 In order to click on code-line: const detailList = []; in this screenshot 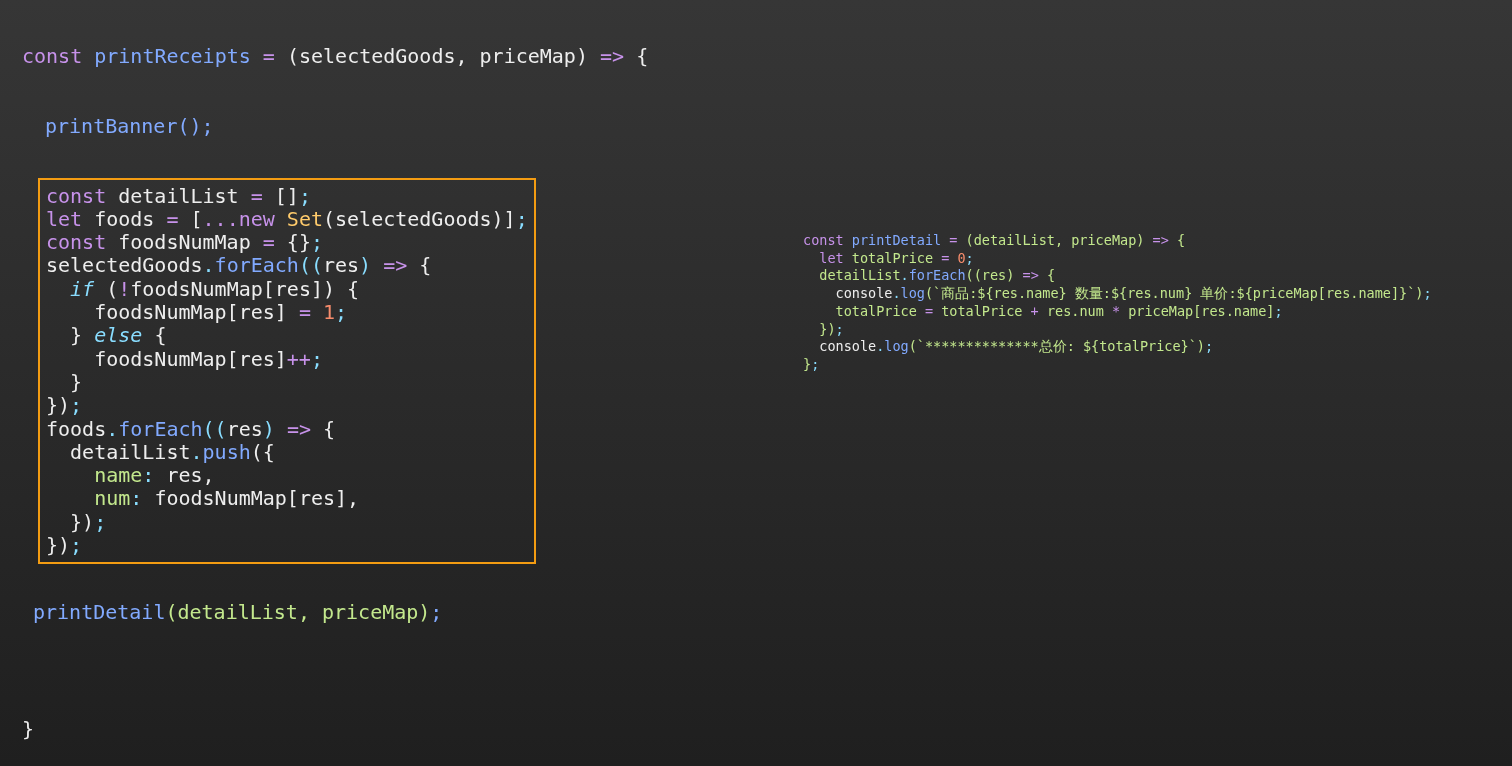, I will do `click(179, 196)`.